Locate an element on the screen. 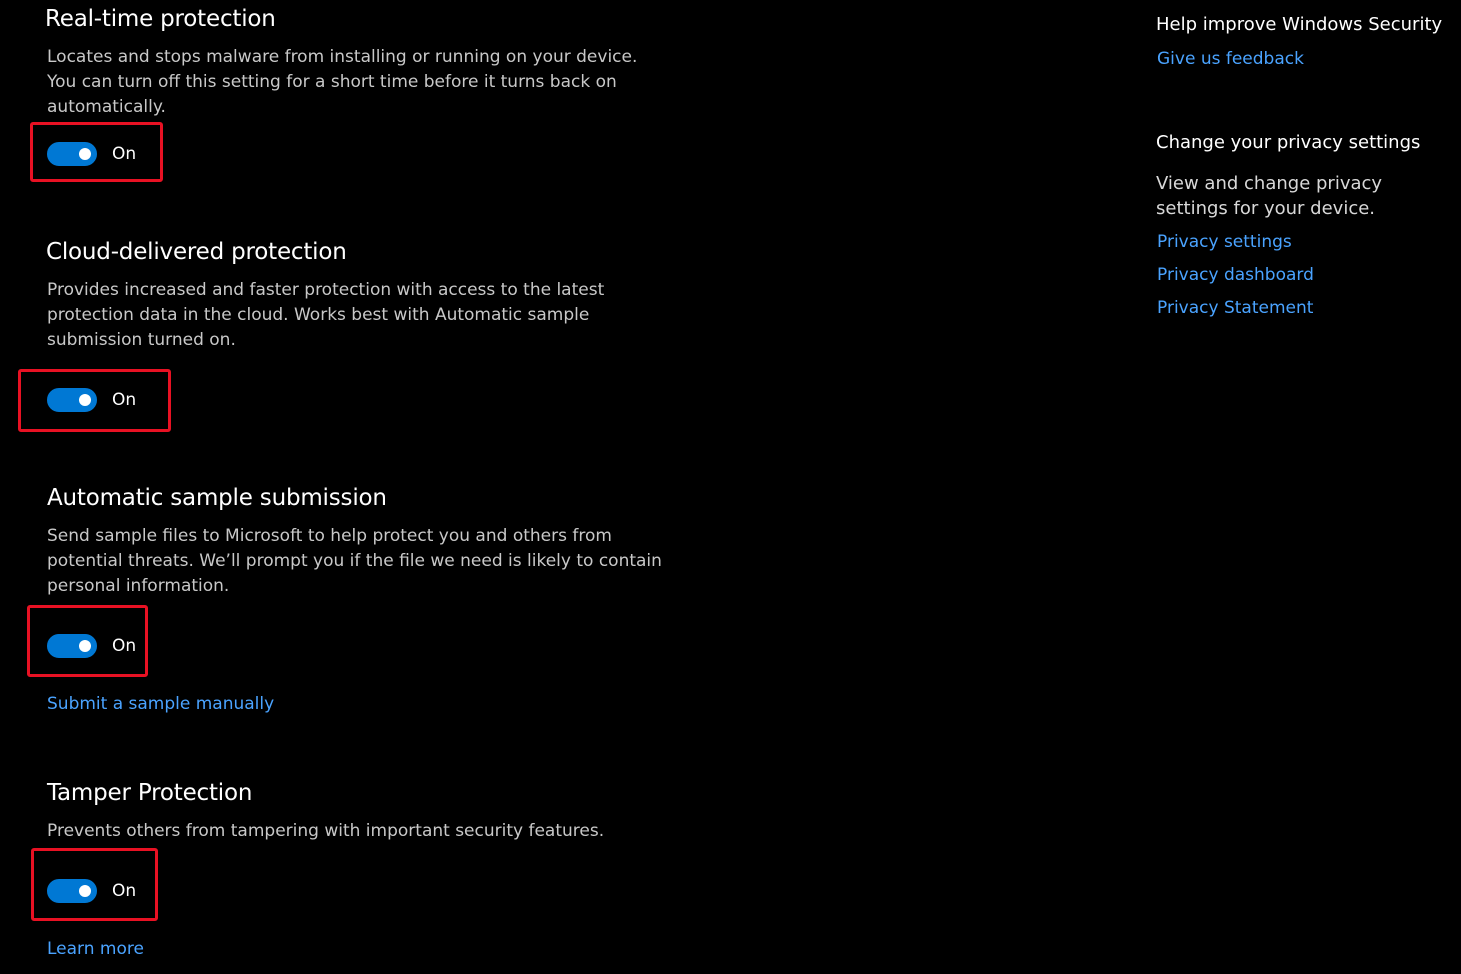 The width and height of the screenshot is (1461, 974). section-title: Cloud-delivered protection is located at coordinates (196, 252).